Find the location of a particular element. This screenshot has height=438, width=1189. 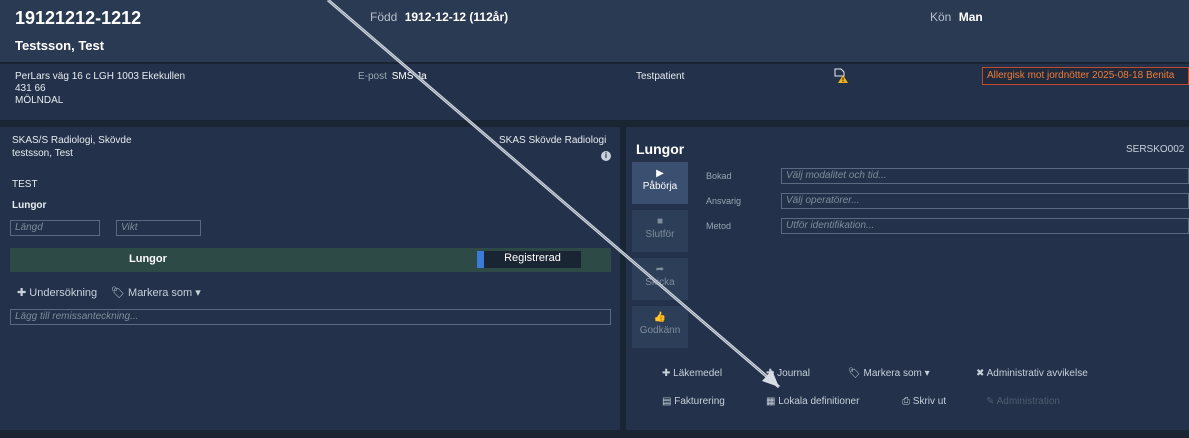

method-label: Metod is located at coordinates (719, 226).